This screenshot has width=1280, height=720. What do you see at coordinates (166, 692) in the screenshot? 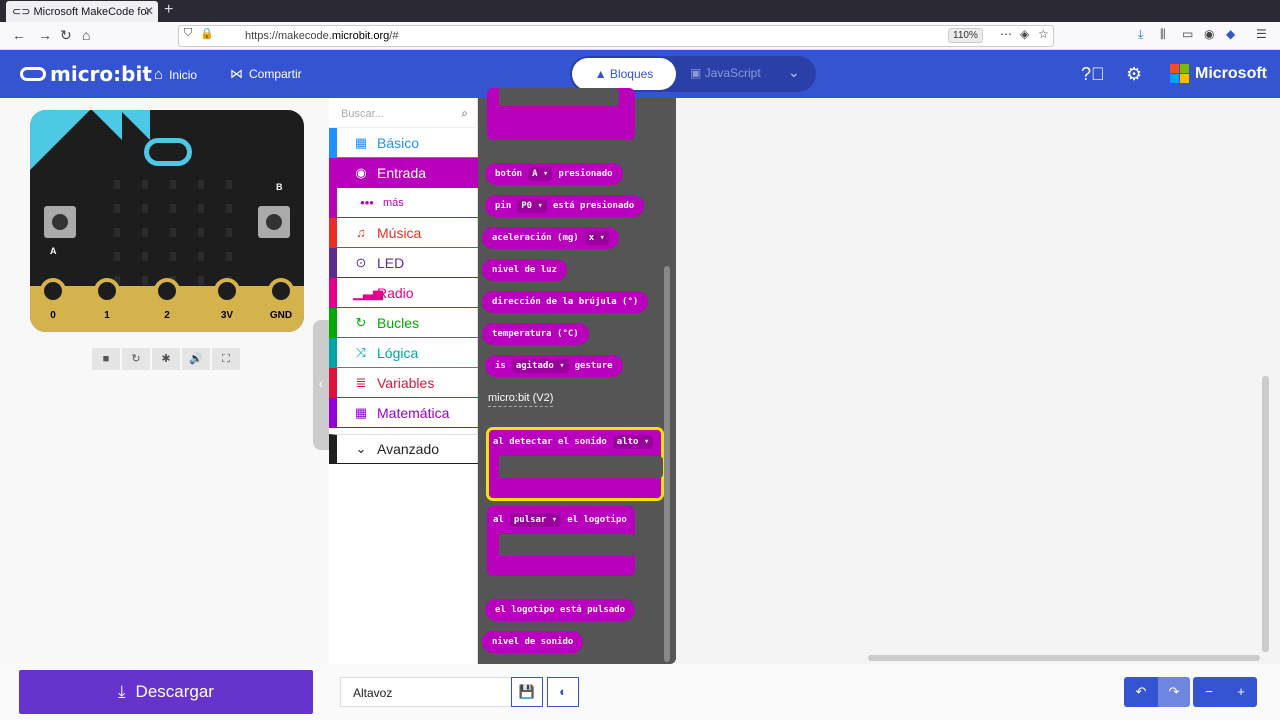
I see `download-button: ⤓ Descargar` at bounding box center [166, 692].